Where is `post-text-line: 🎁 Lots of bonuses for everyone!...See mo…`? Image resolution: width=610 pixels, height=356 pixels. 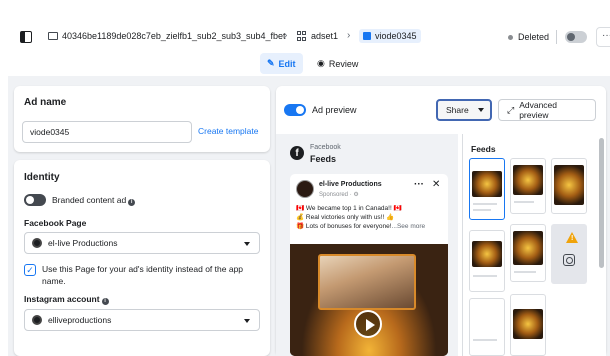
post-text-line: 🎁 Lots of bonuses for everyone!...See mo… is located at coordinates (361, 226).